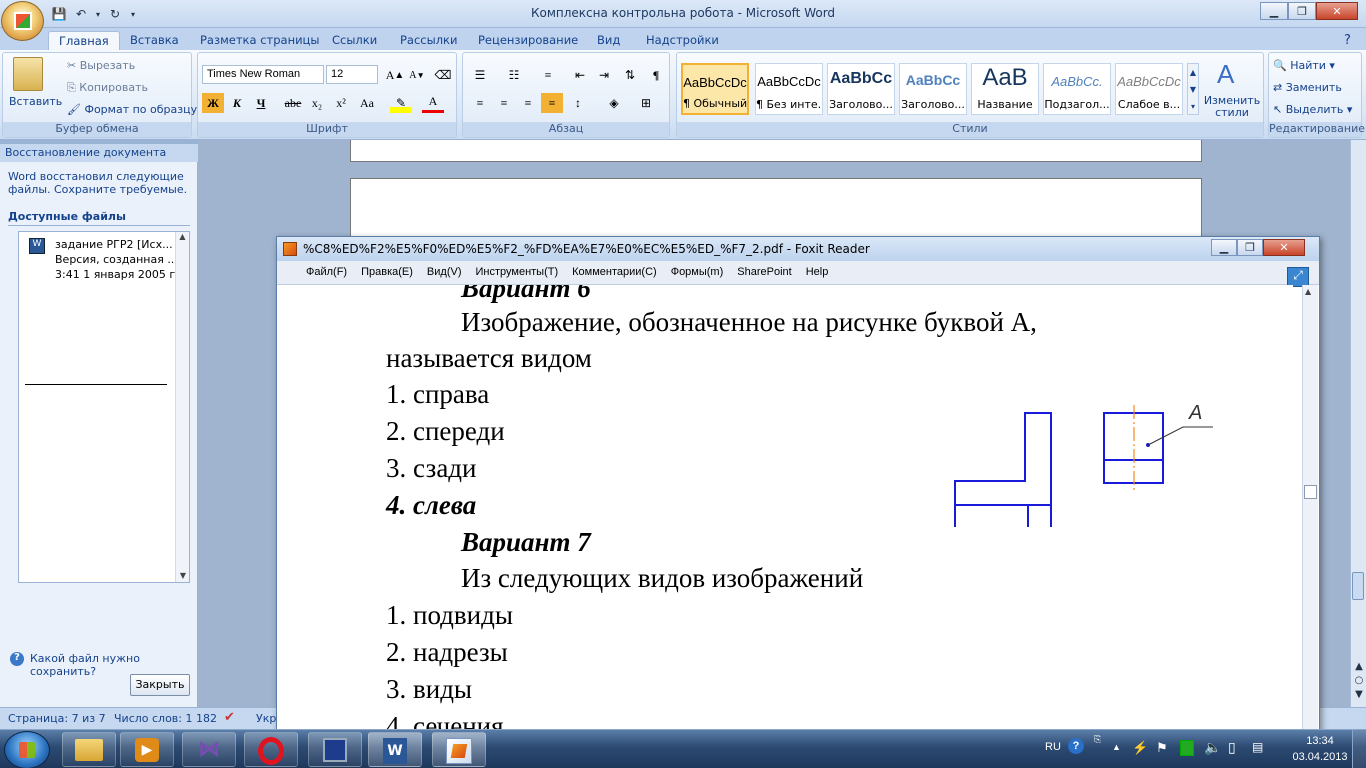 This screenshot has width=1366, height=768. I want to click on menu-comments: Комментарии(C), so click(614, 272).